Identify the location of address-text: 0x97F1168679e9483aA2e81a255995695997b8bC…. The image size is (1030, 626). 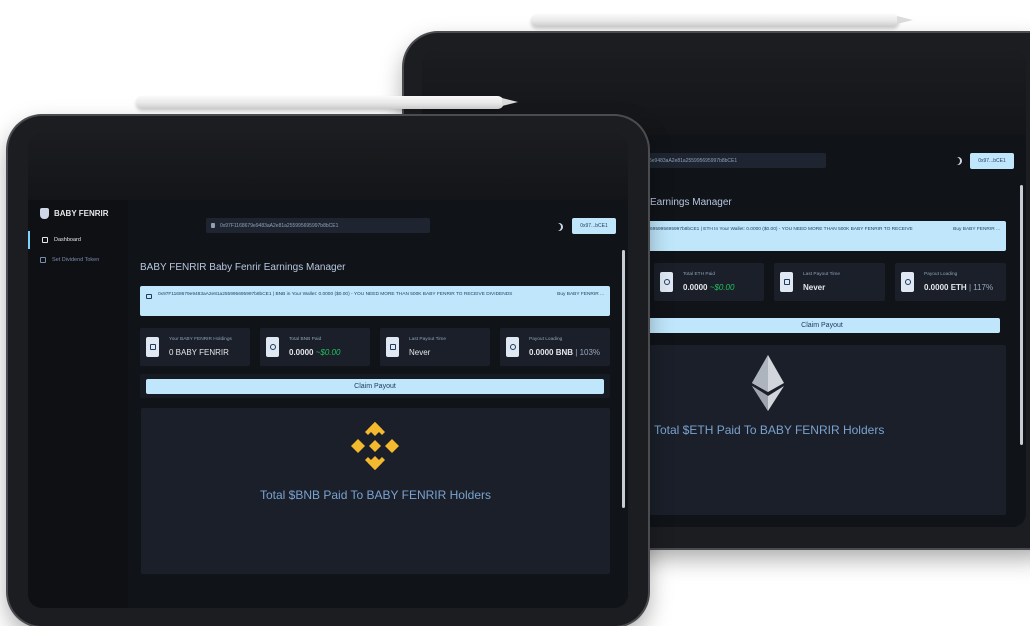
(279, 225).